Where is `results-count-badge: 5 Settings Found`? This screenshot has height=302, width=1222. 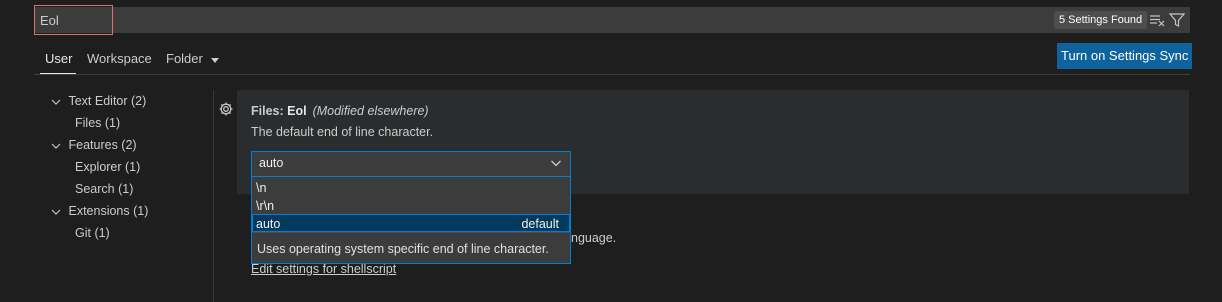
results-count-badge: 5 Settings Found is located at coordinates (1101, 20).